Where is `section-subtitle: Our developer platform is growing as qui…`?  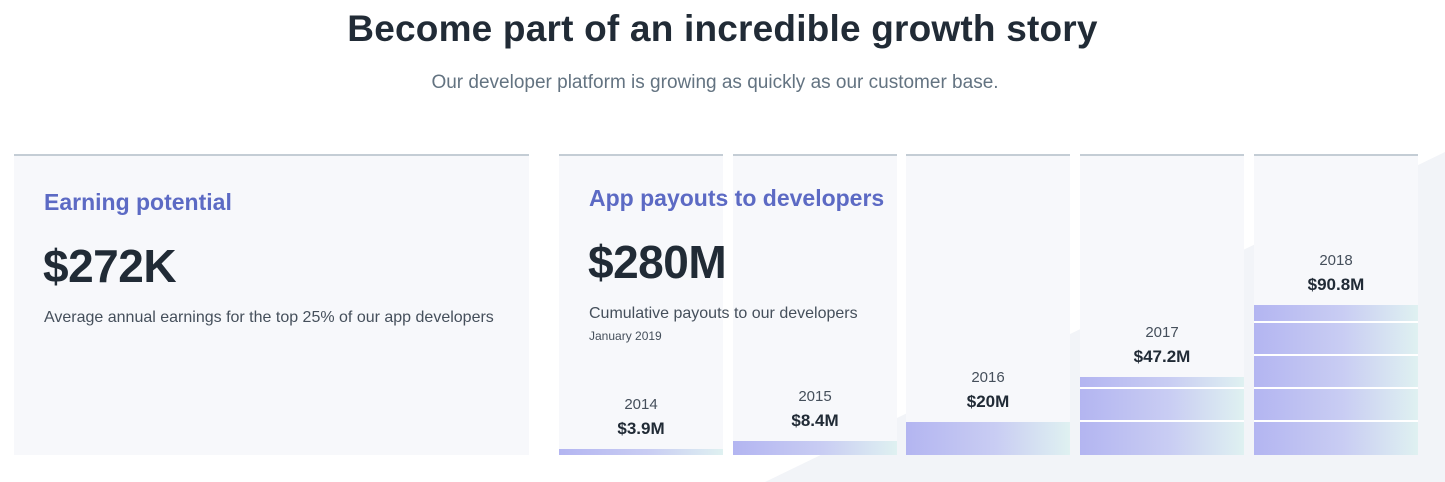 section-subtitle: Our developer platform is growing as qui… is located at coordinates (715, 82).